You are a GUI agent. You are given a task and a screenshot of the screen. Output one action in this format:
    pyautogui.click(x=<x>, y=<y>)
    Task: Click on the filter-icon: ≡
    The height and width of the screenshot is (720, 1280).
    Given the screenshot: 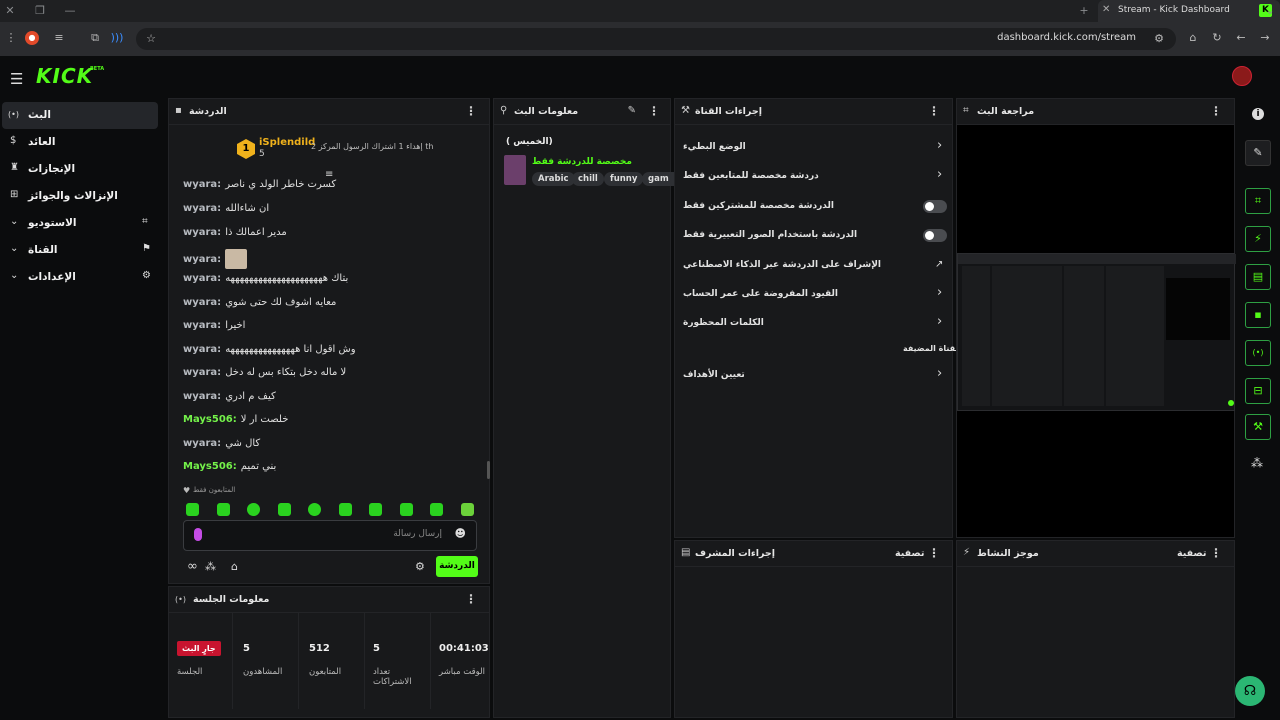 What is the action you would take?
    pyautogui.click(x=59, y=38)
    